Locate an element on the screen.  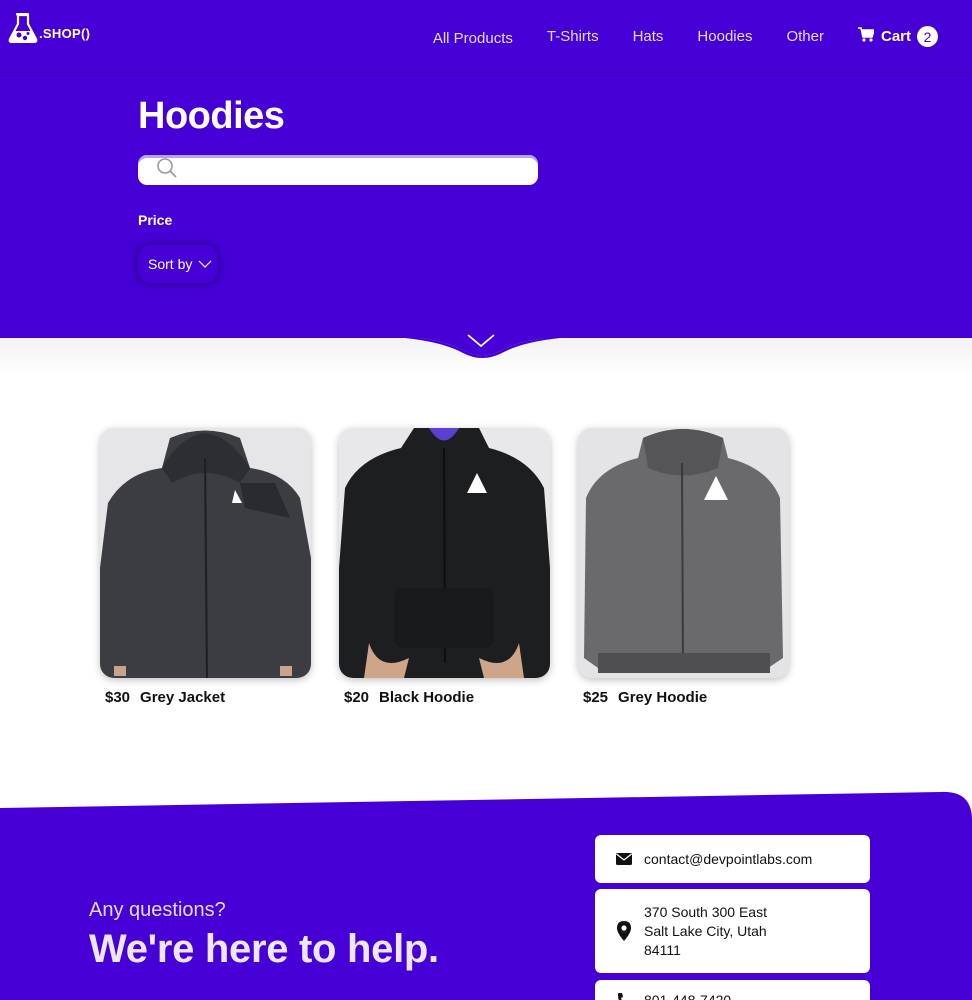
address-line-2: Salt Lake City, Utah is located at coordinates (705, 930).